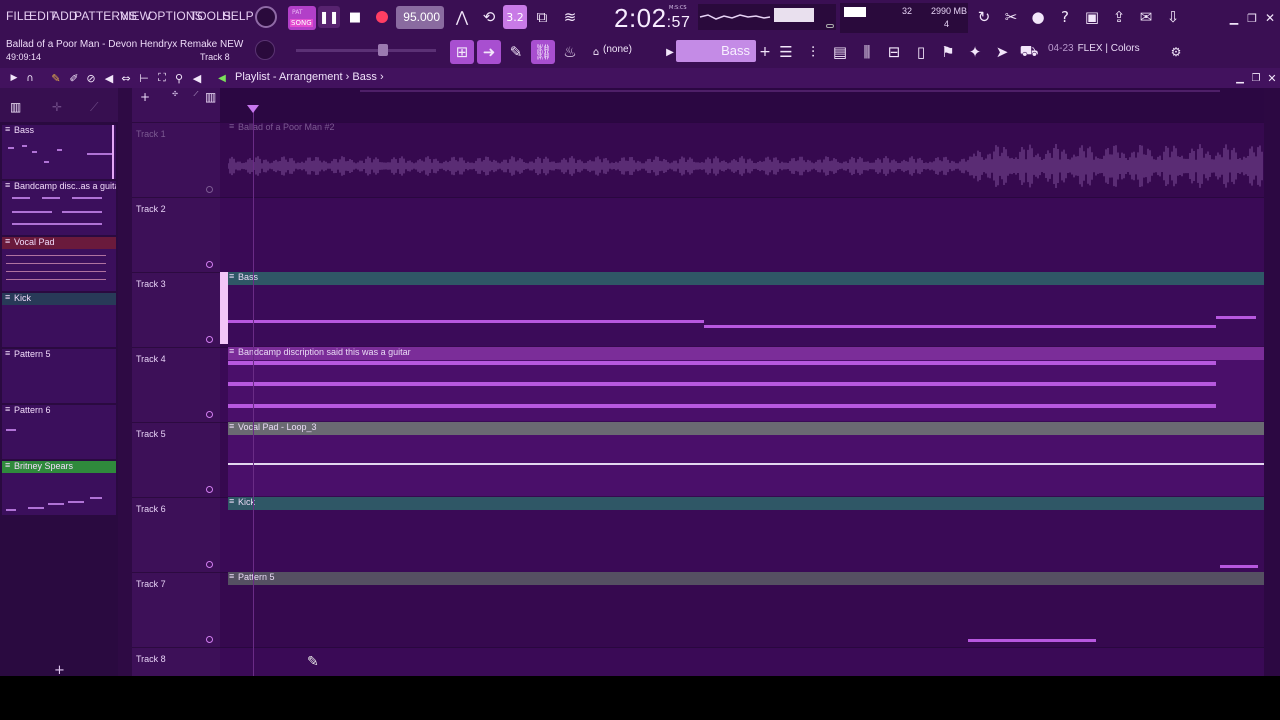  Describe the element at coordinates (716, 51) in the screenshot. I see `channel-selector: Bass` at that location.